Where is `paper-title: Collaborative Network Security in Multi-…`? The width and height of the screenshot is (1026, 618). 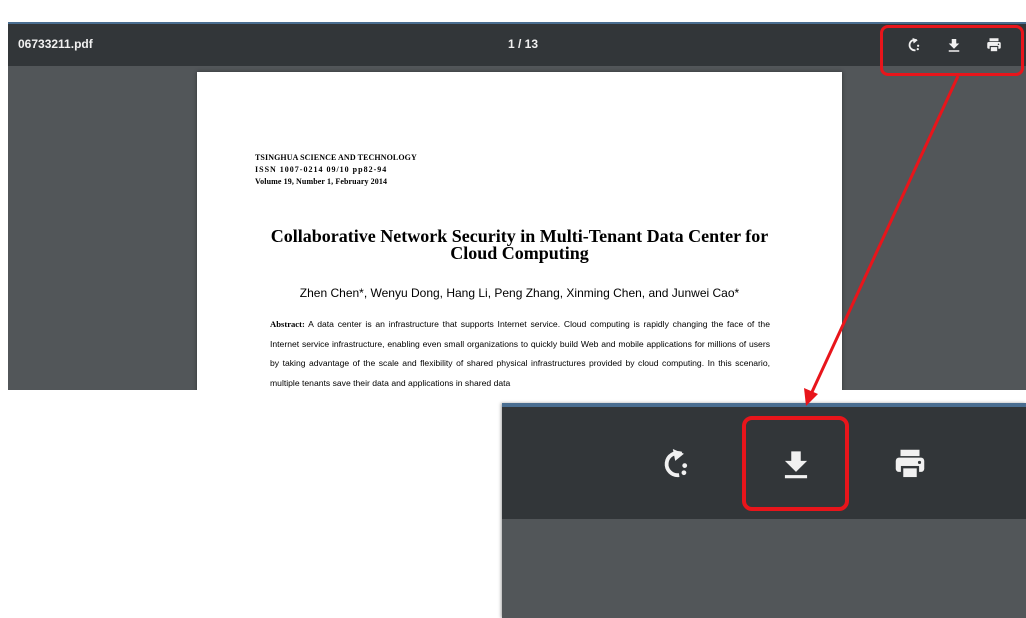 paper-title: Collaborative Network Security in Multi-… is located at coordinates (519, 245).